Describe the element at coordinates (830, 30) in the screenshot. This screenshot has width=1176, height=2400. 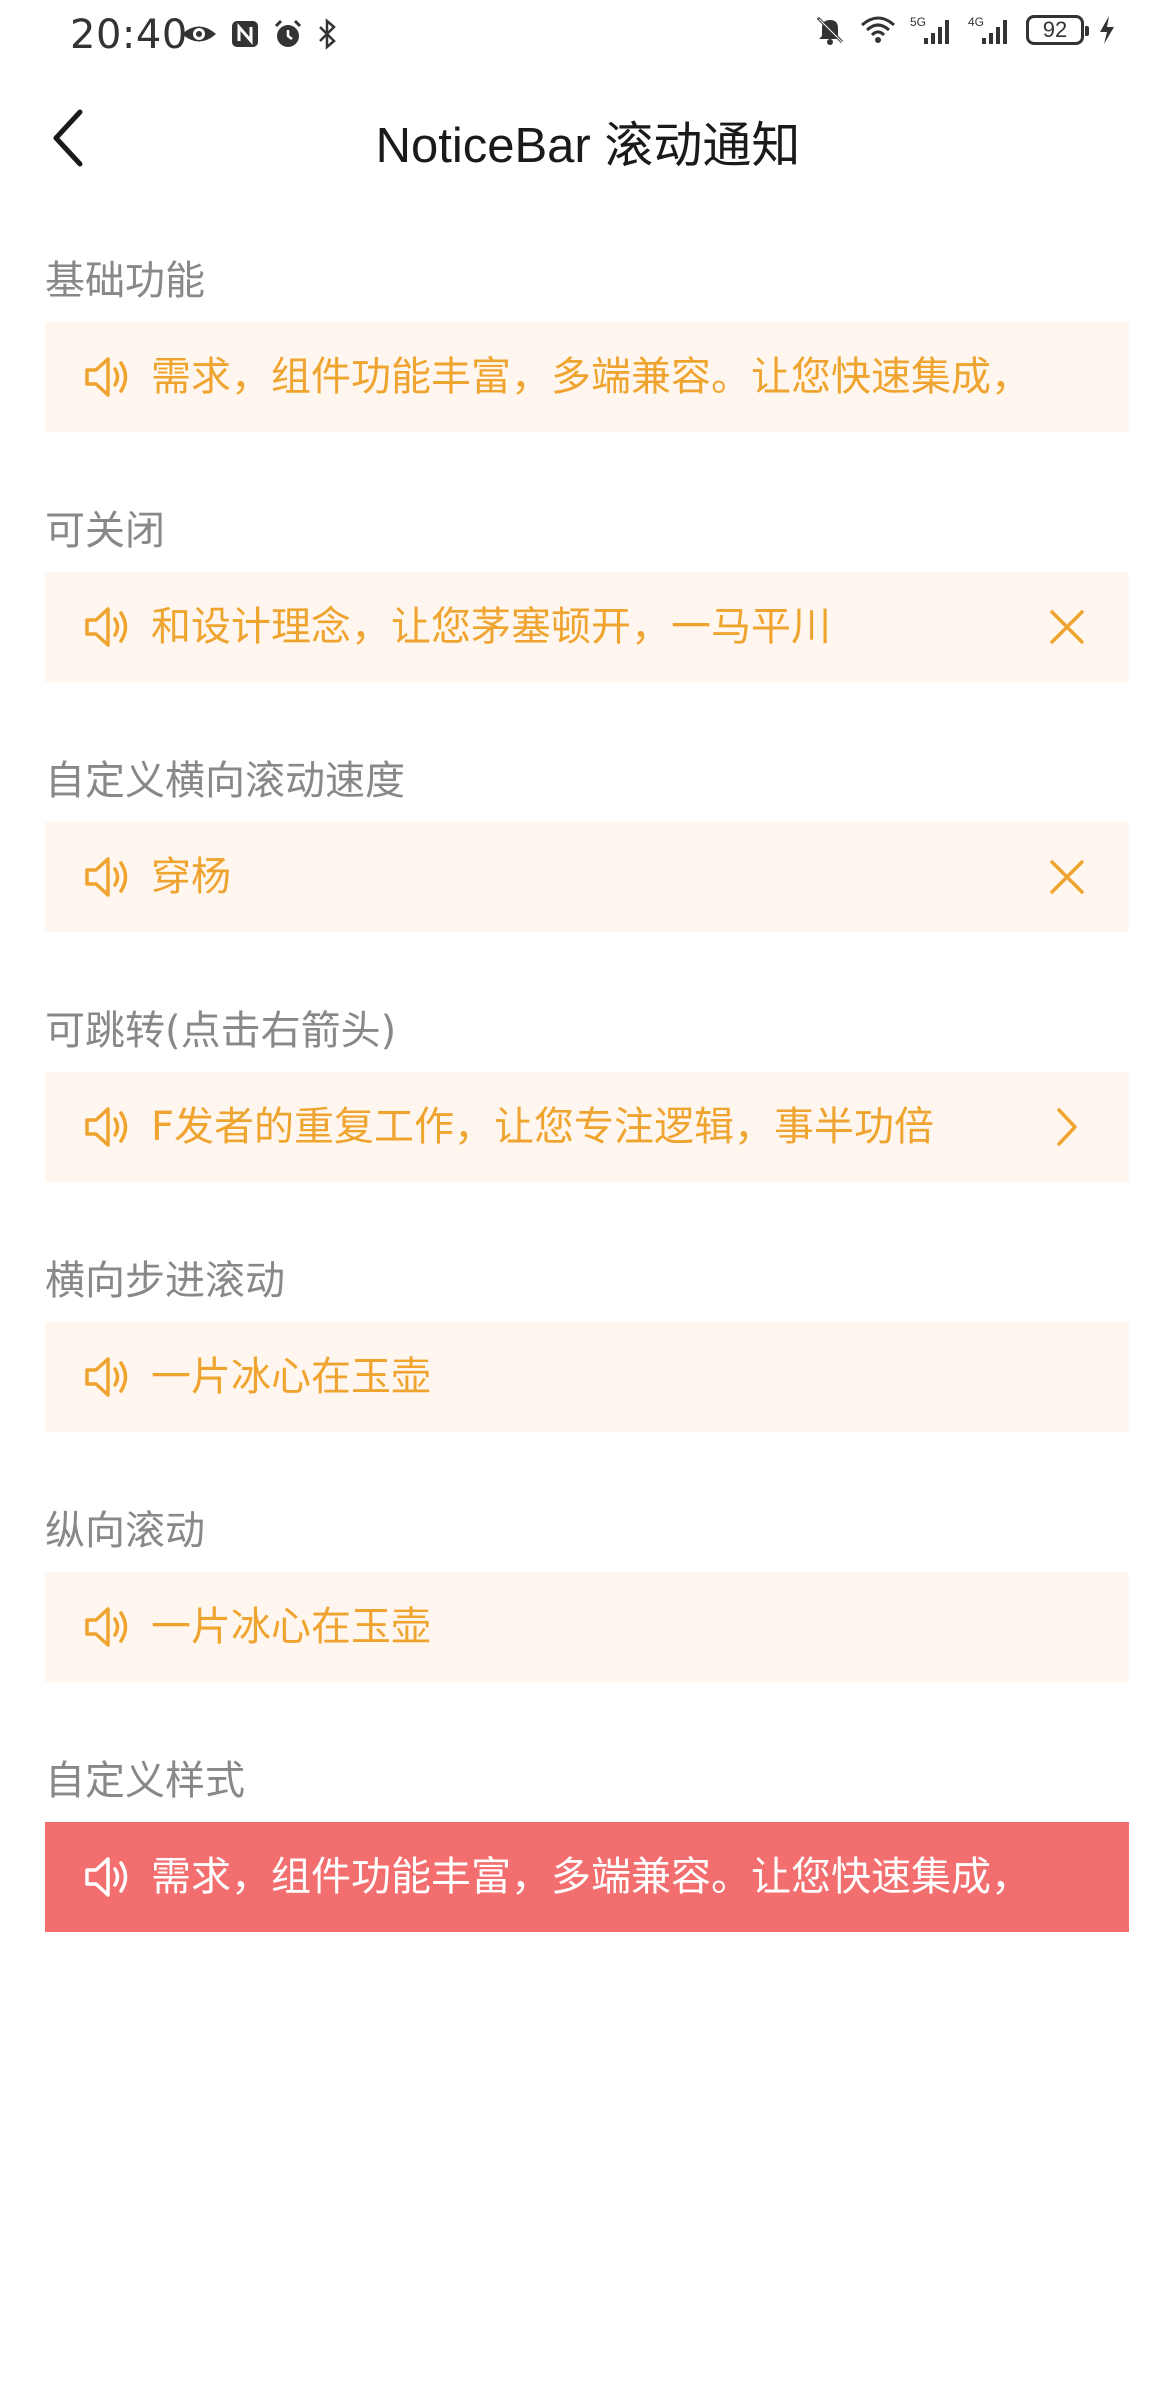
I see `bell-off-icon` at that location.